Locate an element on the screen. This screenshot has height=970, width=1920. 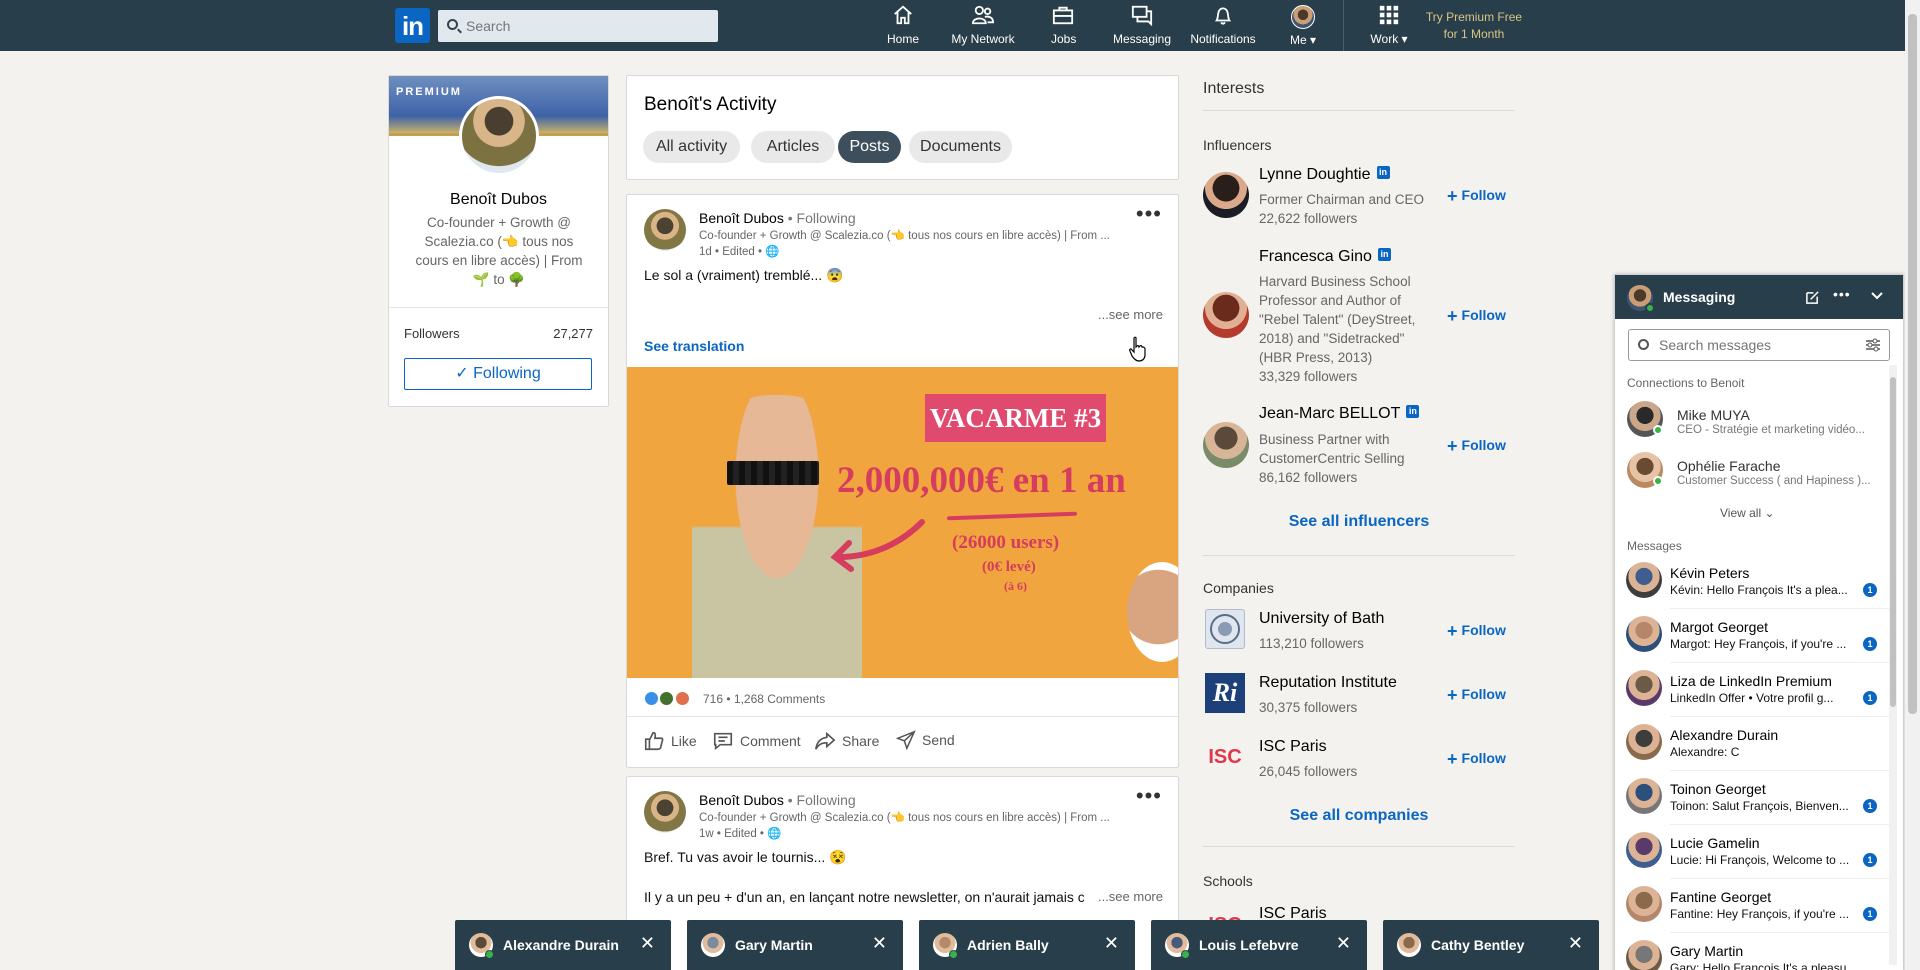
see-all-influencers-link: See all influencers is located at coordinates (1359, 522).